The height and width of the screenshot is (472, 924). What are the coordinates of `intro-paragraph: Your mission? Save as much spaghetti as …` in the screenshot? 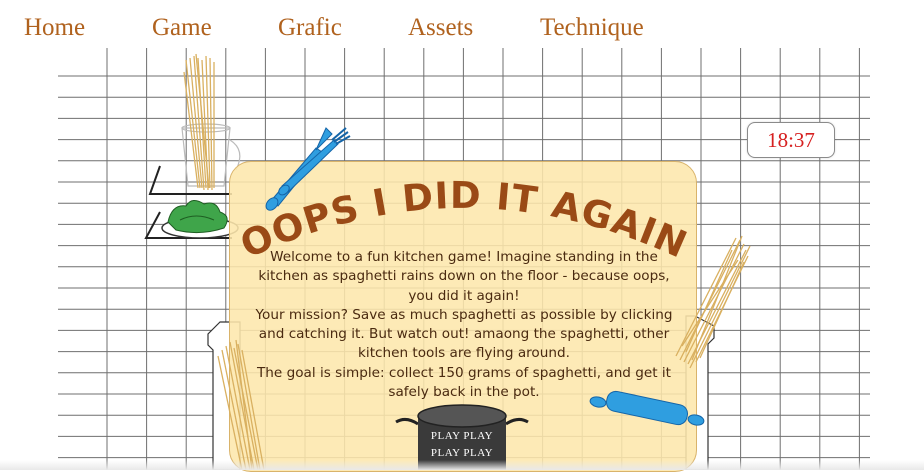 It's located at (464, 334).